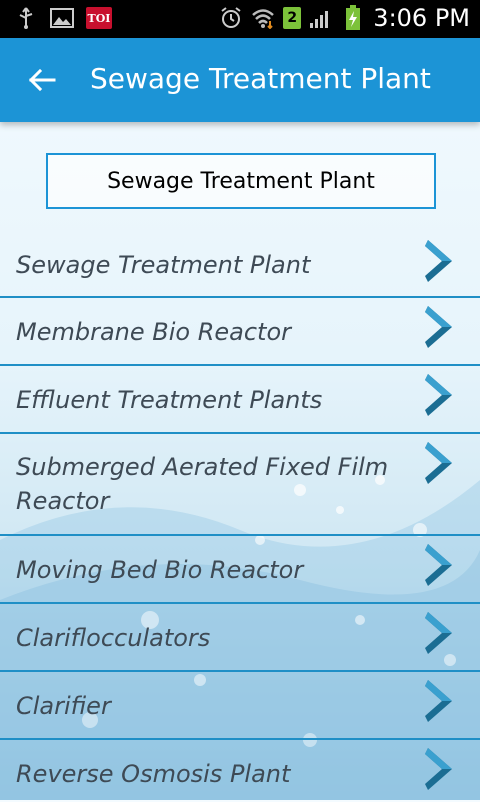 The height and width of the screenshot is (802, 480). I want to click on status-time: 3:06 PM, so click(421, 18).